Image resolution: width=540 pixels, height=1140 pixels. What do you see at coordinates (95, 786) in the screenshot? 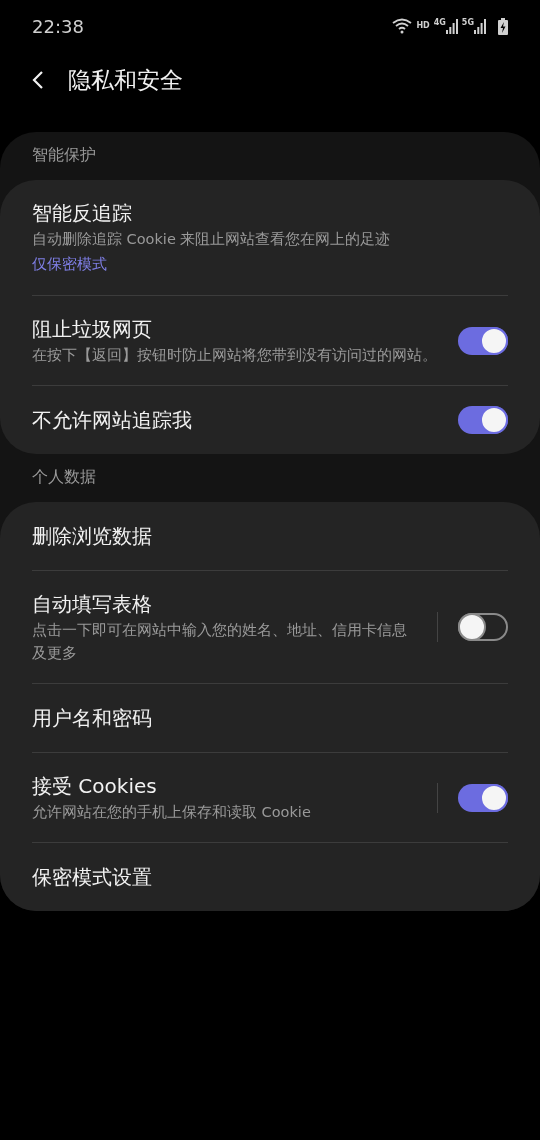
I see `item-title: 接受 Cookies` at bounding box center [95, 786].